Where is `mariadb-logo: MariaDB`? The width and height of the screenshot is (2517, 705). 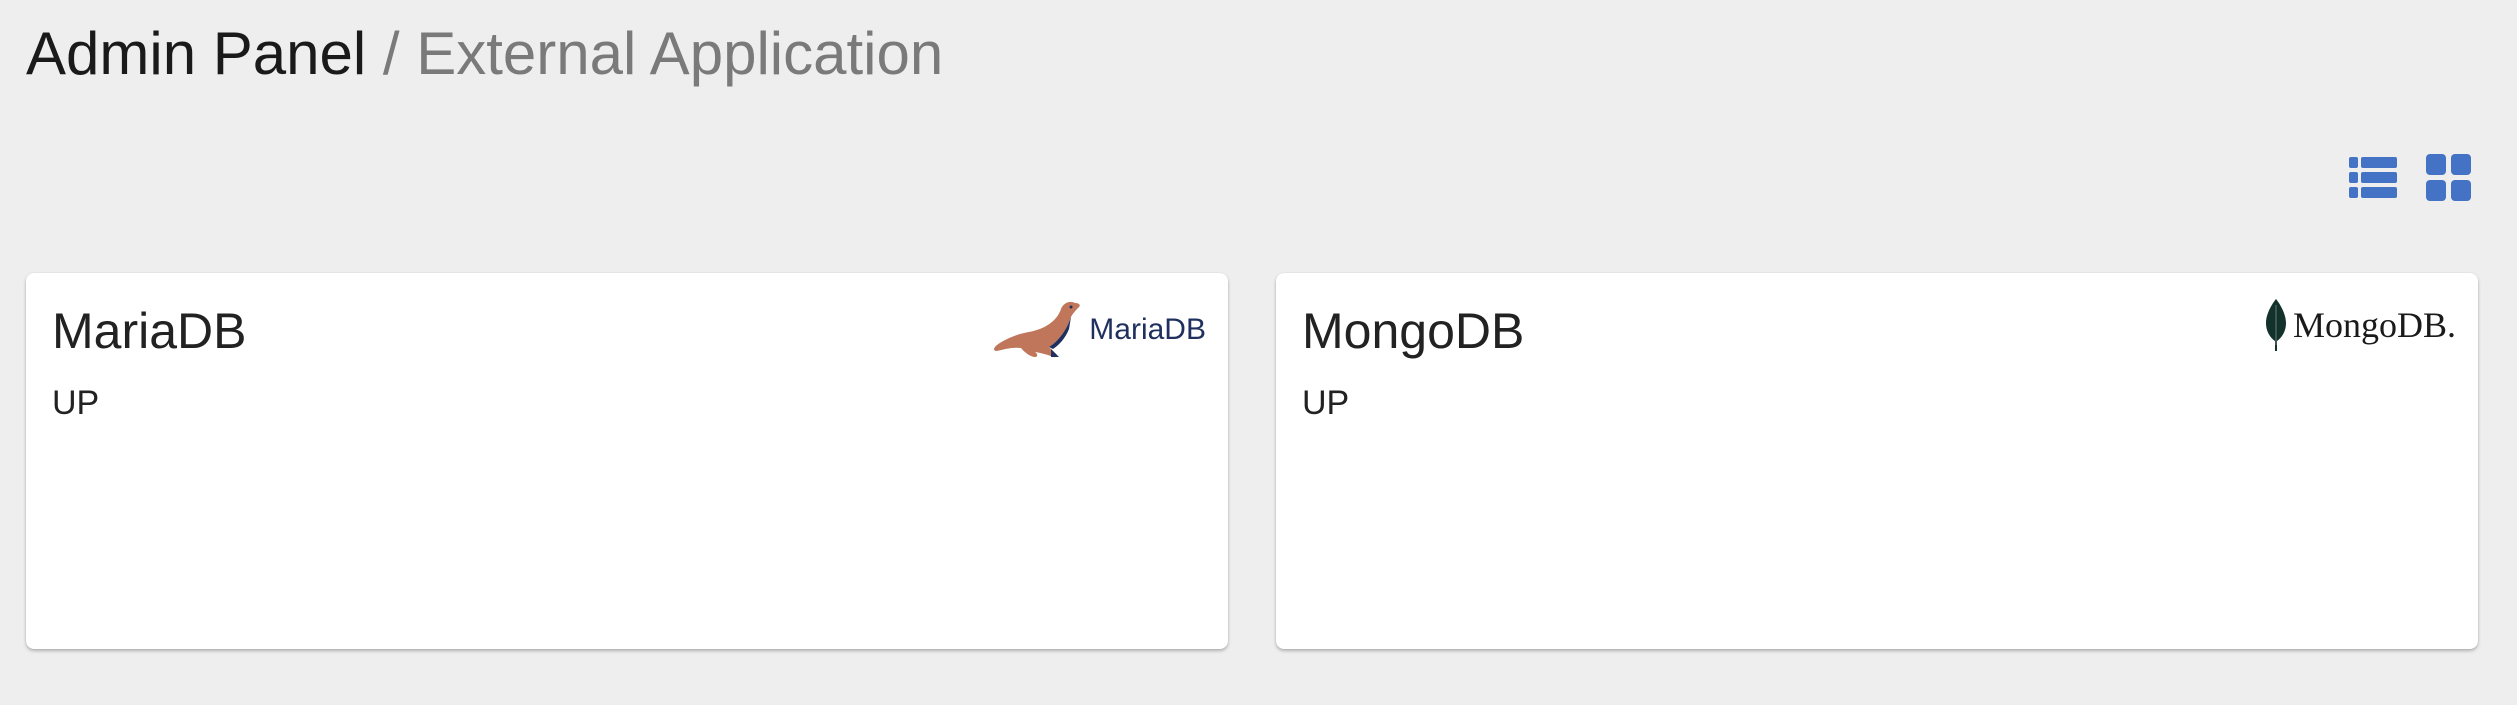
mariadb-logo: MariaDB is located at coordinates (1098, 330).